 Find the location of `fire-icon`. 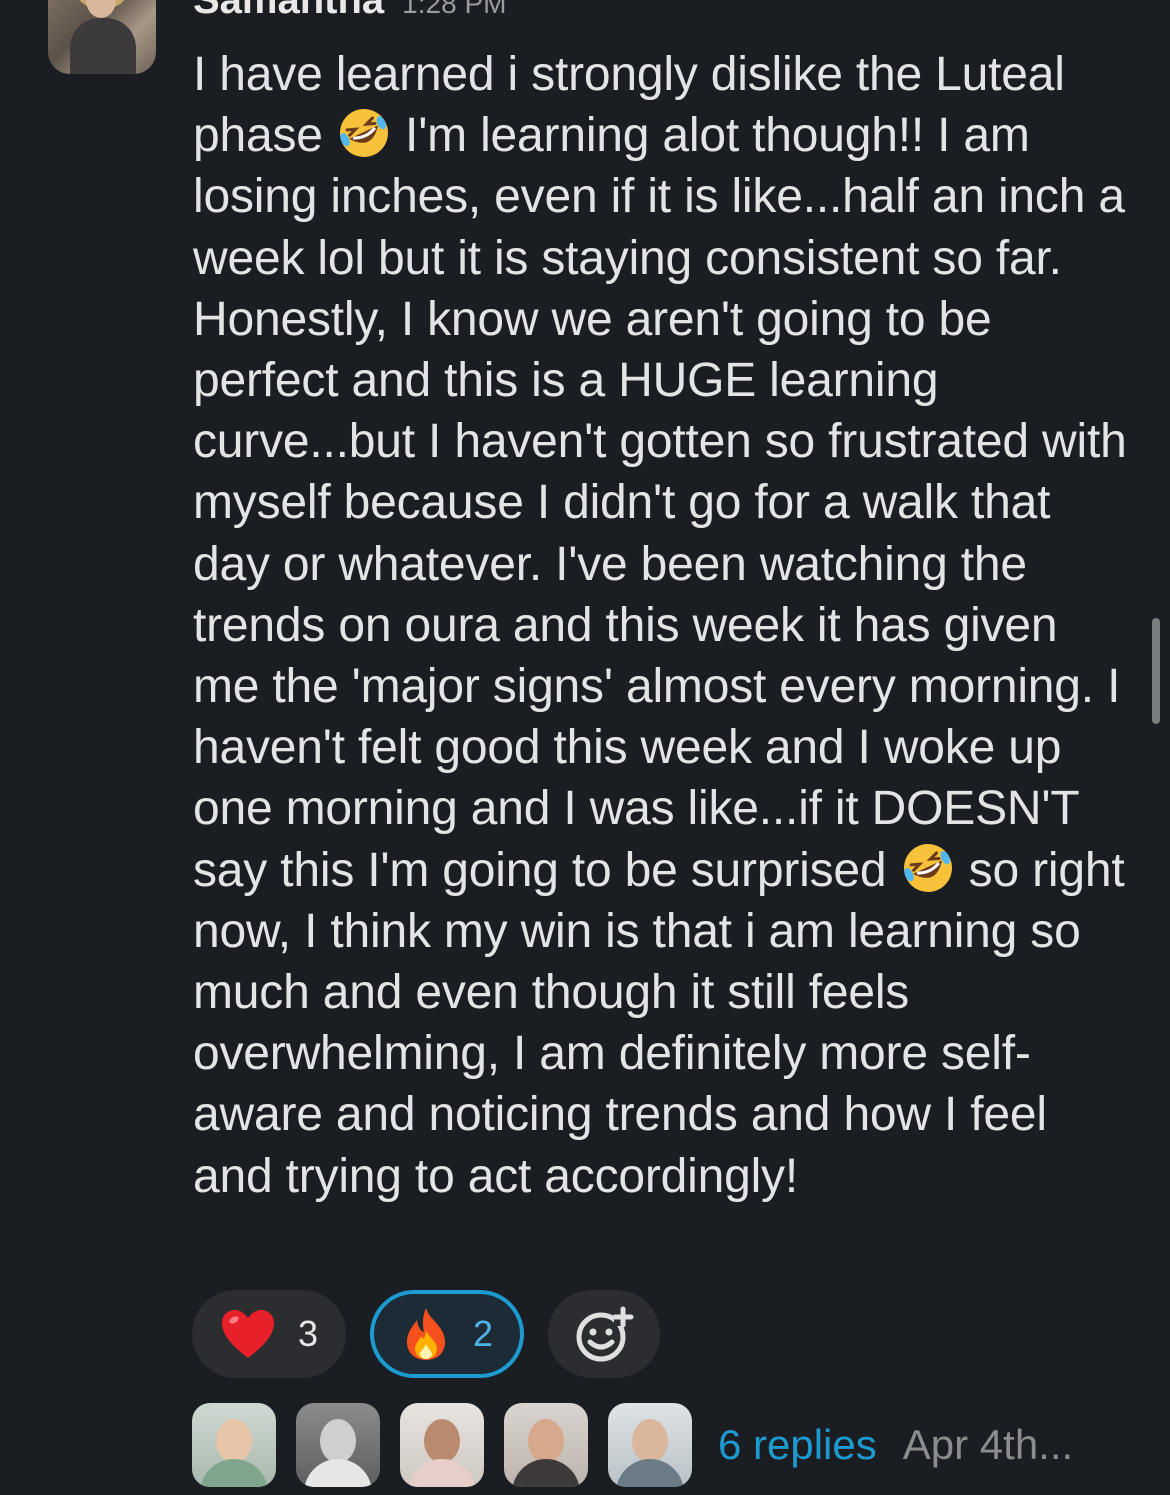

fire-icon is located at coordinates (425, 1334).